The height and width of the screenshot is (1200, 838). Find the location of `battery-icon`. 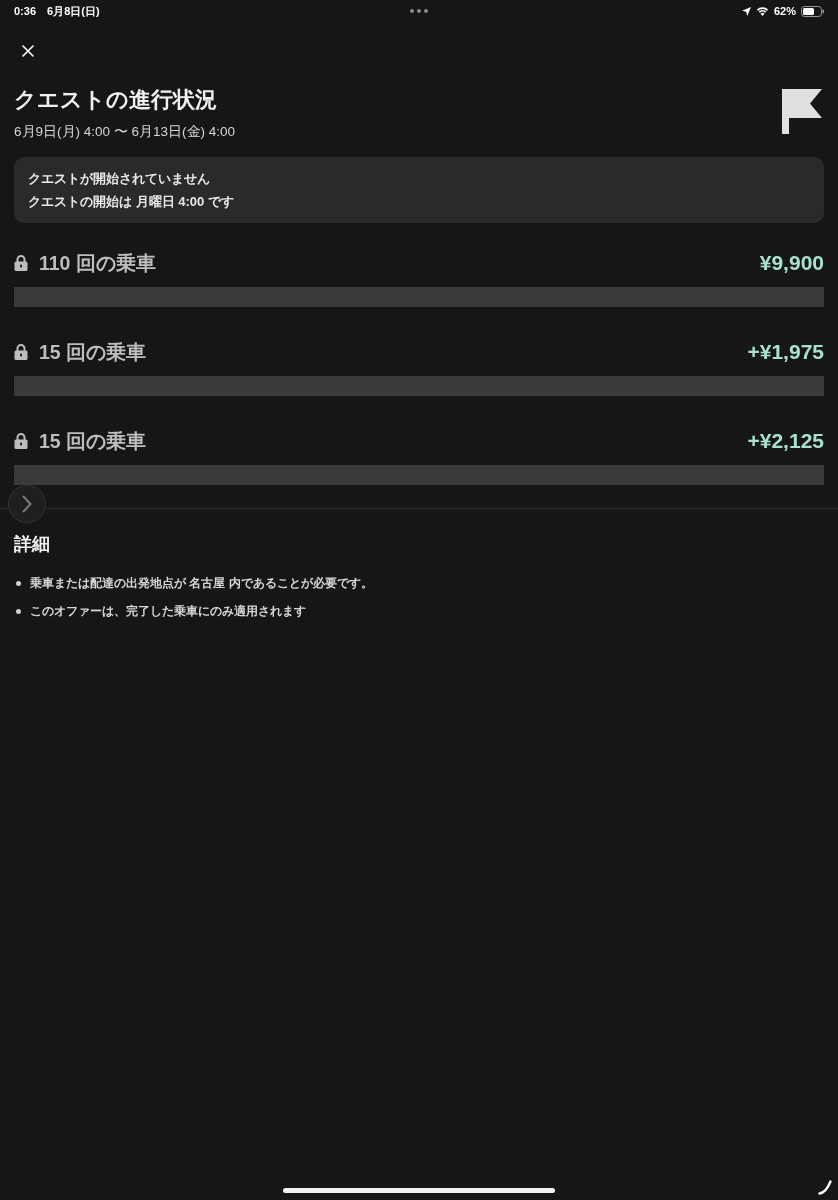

battery-icon is located at coordinates (812, 11).